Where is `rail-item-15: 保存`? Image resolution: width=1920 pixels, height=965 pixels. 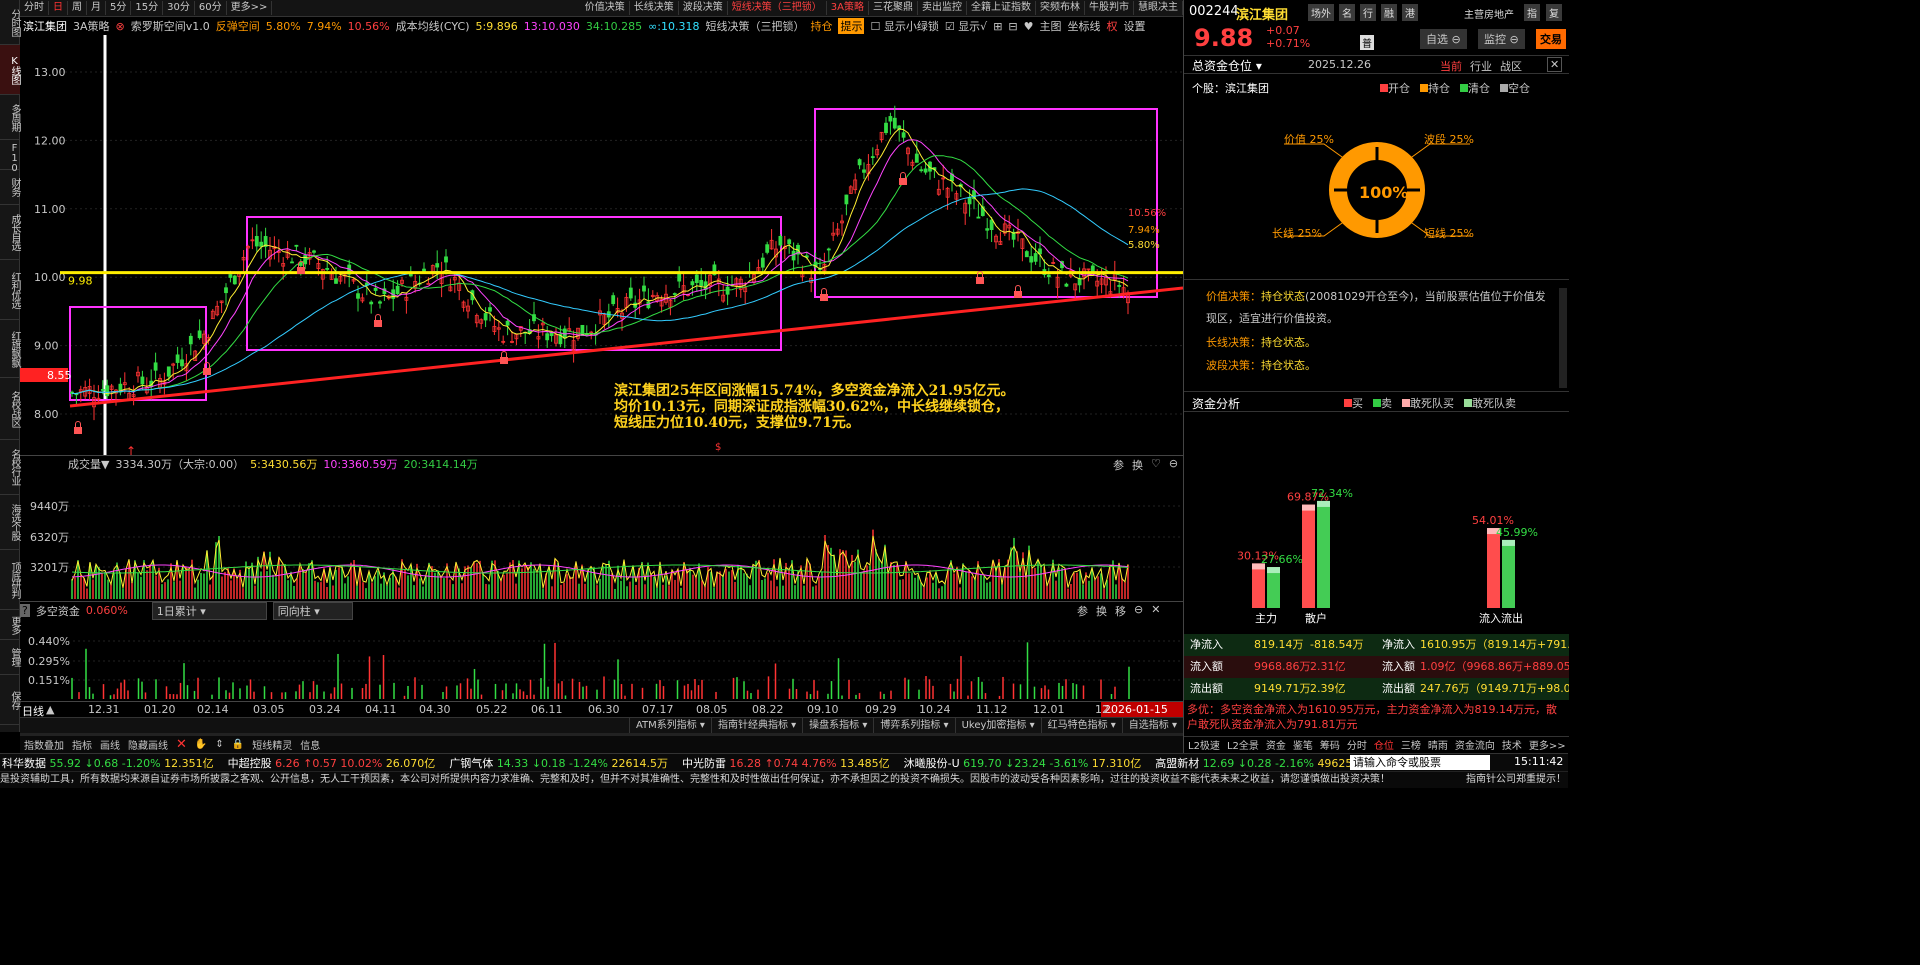 rail-item-15: 保存 is located at coordinates (10, 700).